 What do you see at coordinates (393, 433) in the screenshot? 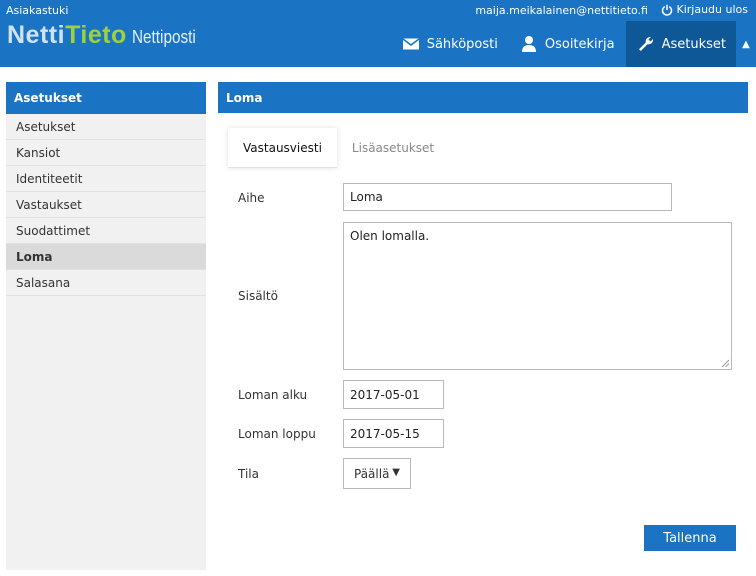
I see `end-date-input` at bounding box center [393, 433].